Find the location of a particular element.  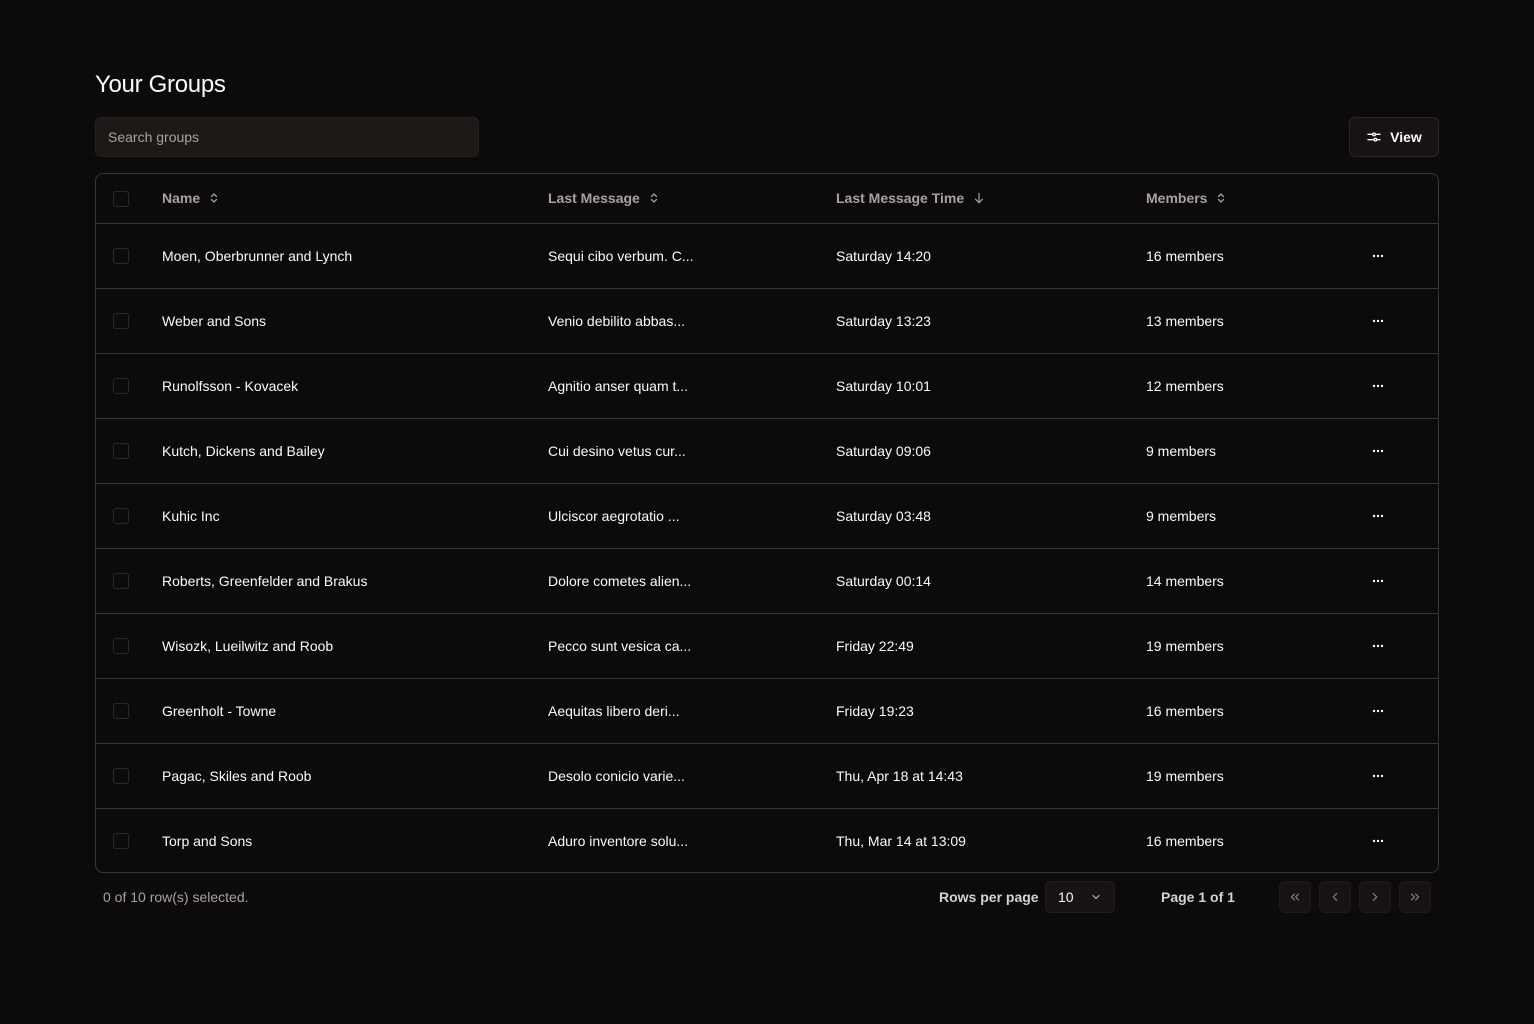

group-name: Kutch, Dickens and Bailey is located at coordinates (243, 450).